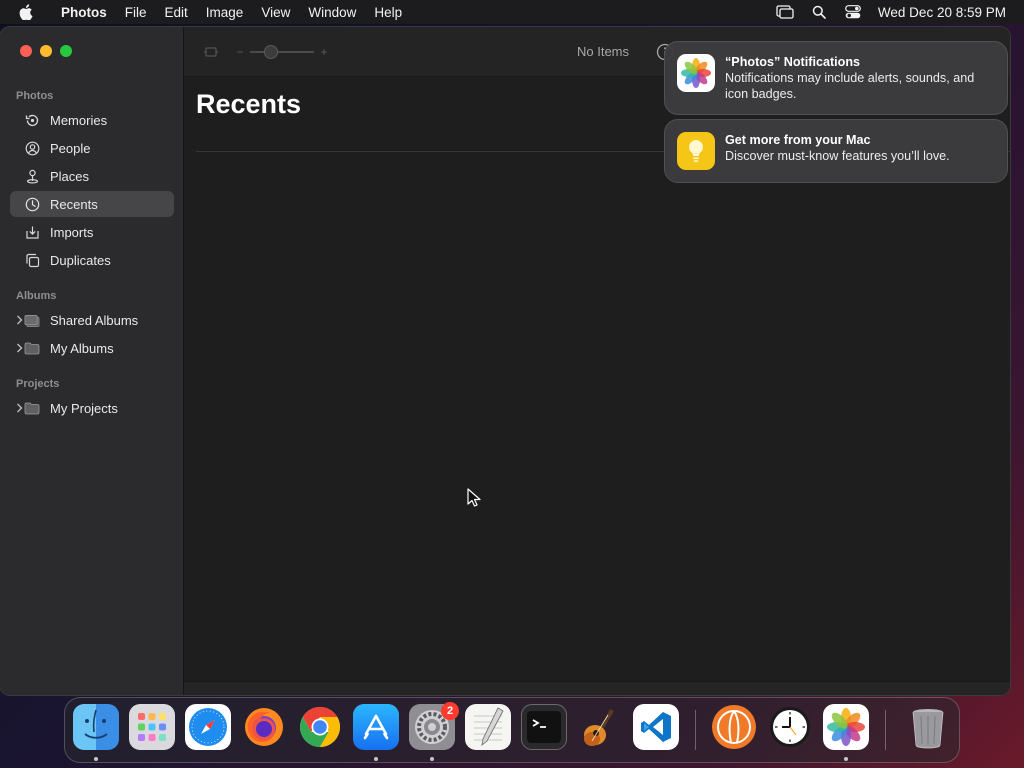 This screenshot has height=768, width=1024. I want to click on sidebar-item-my-projects: My Projects, so click(92, 408).